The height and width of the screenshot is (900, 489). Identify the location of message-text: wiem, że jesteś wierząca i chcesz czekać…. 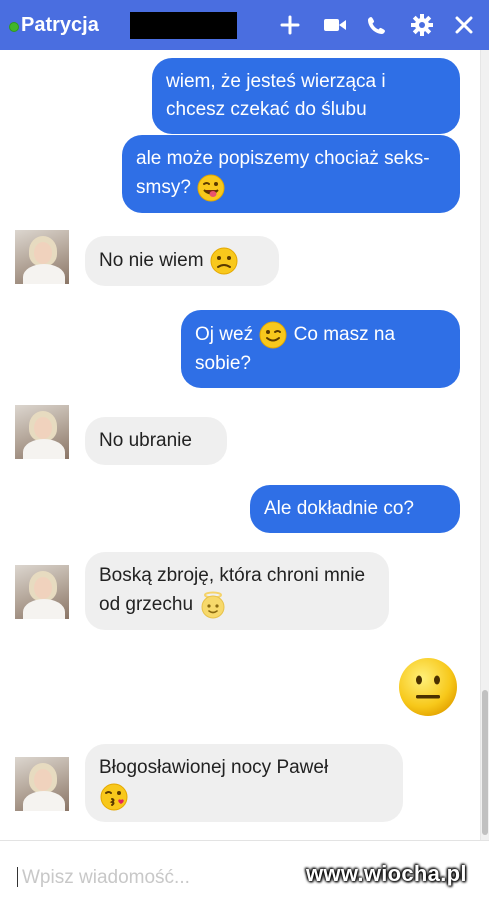
(276, 95).